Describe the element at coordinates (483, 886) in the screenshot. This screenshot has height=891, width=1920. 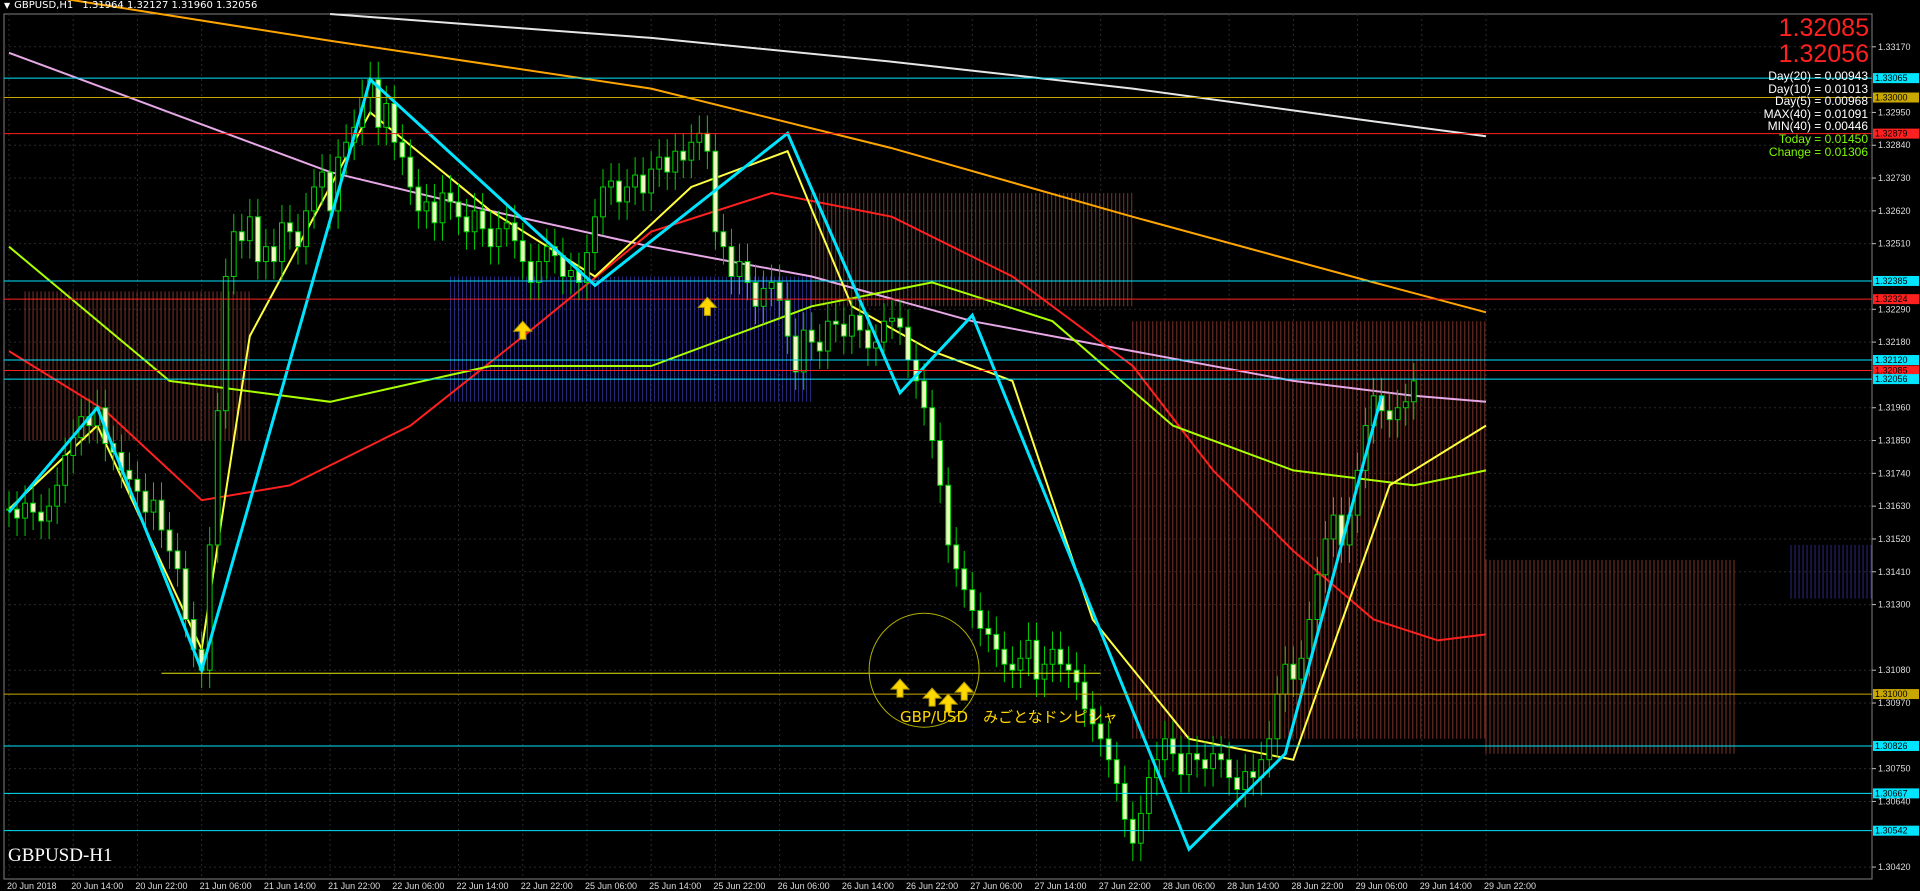
I see `time-tick-label: 22 Jun 14:00` at that location.